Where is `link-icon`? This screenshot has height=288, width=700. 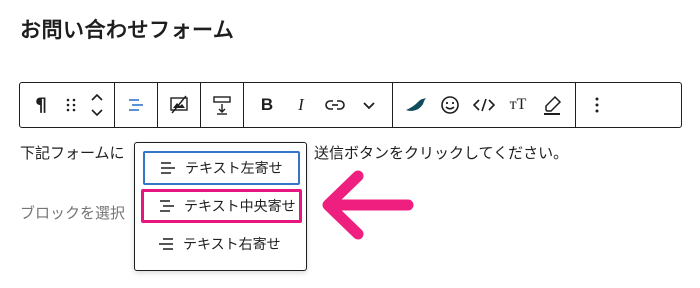 link-icon is located at coordinates (335, 105).